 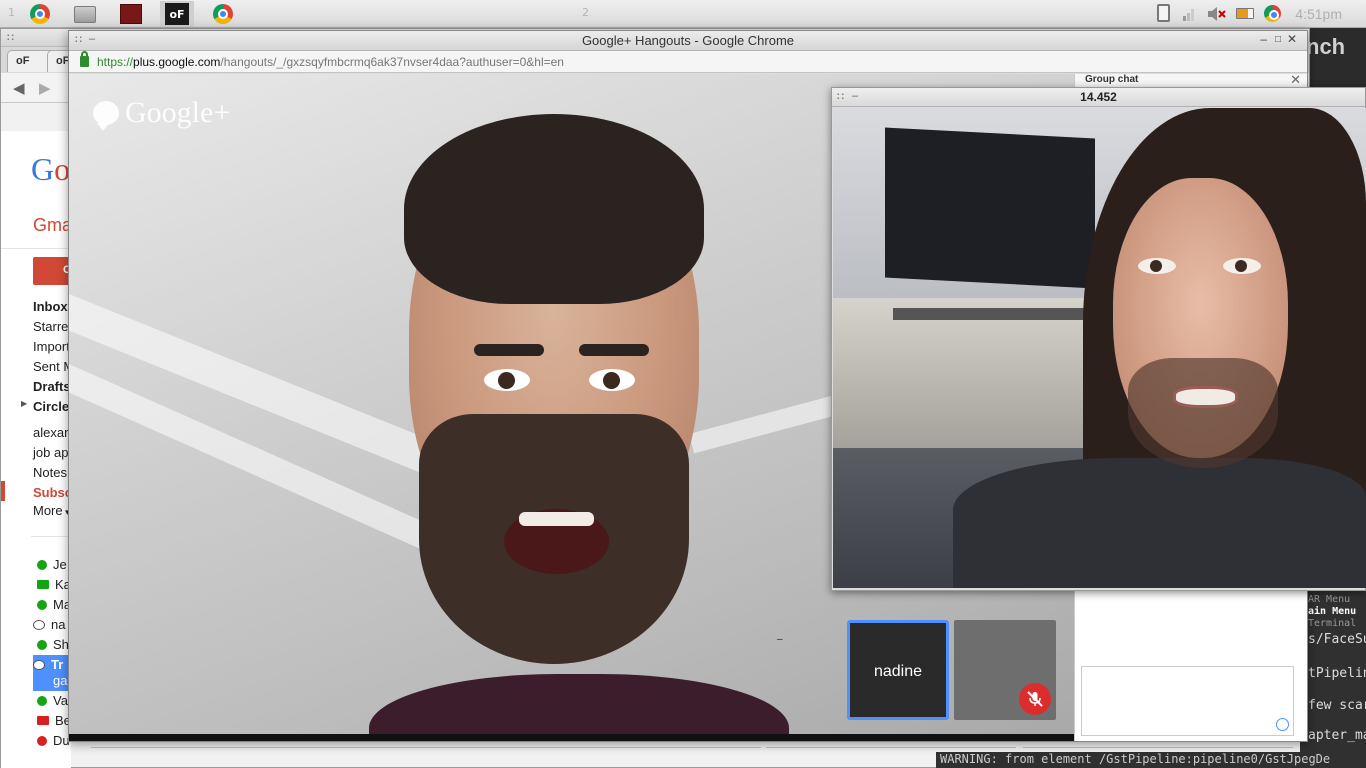 I want to click on participant-thumbnail-self, so click(x=1005, y=670).